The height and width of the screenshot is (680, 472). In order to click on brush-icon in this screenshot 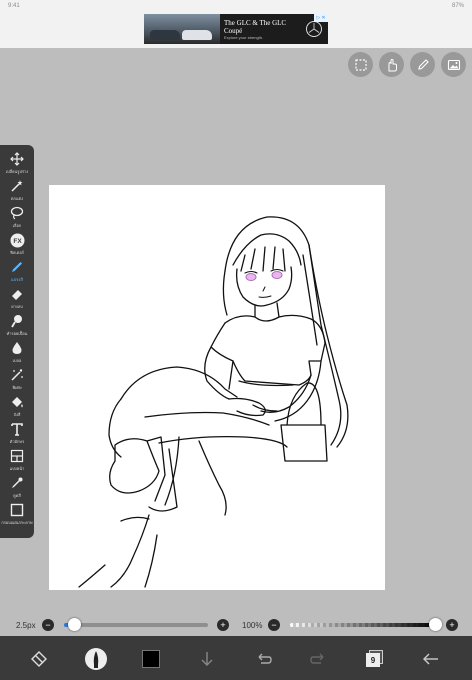, I will do `click(17, 267)`.